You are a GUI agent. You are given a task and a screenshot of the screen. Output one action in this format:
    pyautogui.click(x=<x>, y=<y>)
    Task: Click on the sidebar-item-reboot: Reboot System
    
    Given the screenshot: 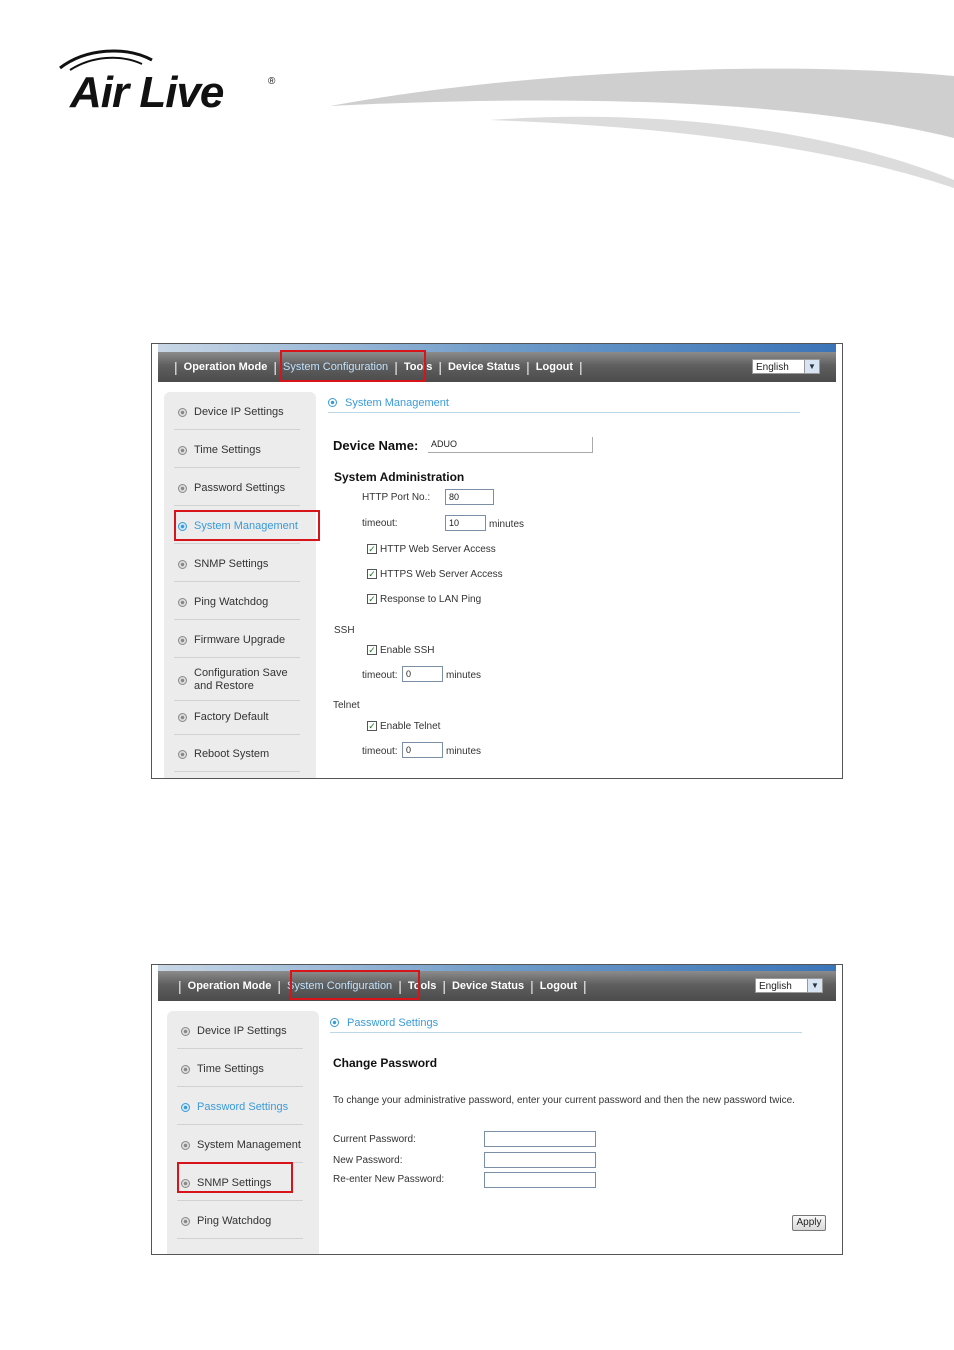 What is the action you would take?
    pyautogui.click(x=237, y=755)
    